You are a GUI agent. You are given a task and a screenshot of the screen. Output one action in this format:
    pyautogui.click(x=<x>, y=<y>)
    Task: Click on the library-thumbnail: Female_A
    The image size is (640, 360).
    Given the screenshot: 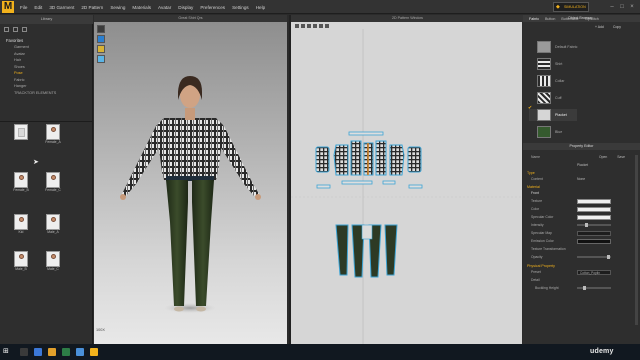 What is the action you would take?
    pyautogui.click(x=55, y=134)
    